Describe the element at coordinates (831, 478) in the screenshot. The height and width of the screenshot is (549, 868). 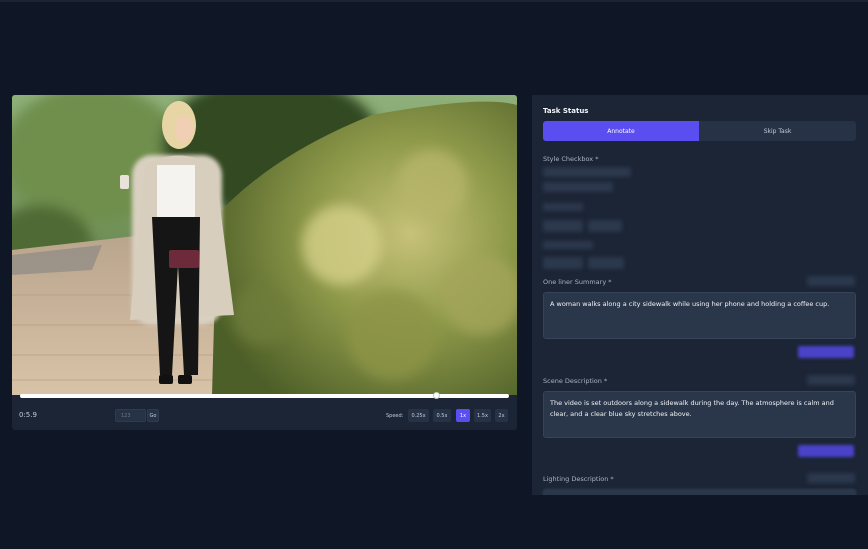
I see `lighting-aux-control` at that location.